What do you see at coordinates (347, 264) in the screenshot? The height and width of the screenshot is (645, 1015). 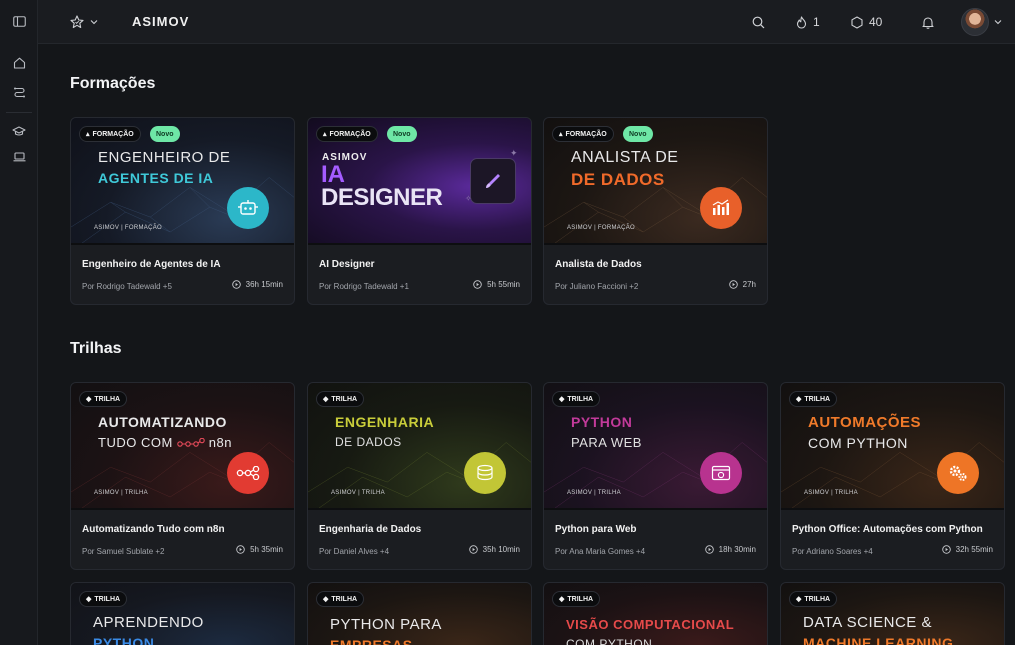 I see `card-title: AI Designer` at bounding box center [347, 264].